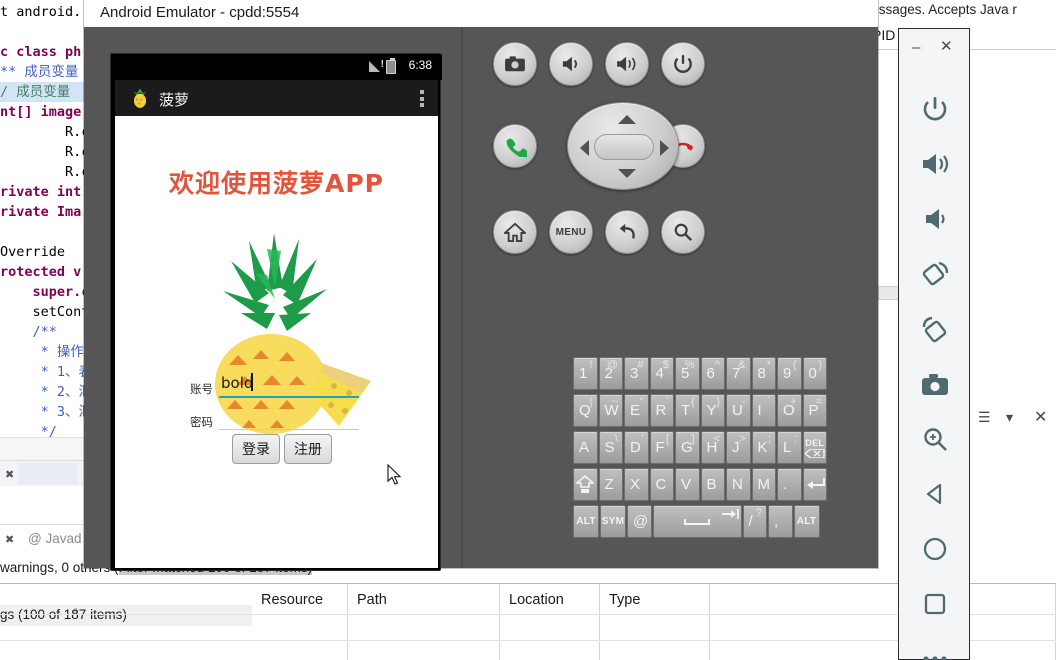 Image resolution: width=1056 pixels, height=660 pixels. Describe the element at coordinates (661, 373) in the screenshot. I see `key-4: 4 $` at that location.